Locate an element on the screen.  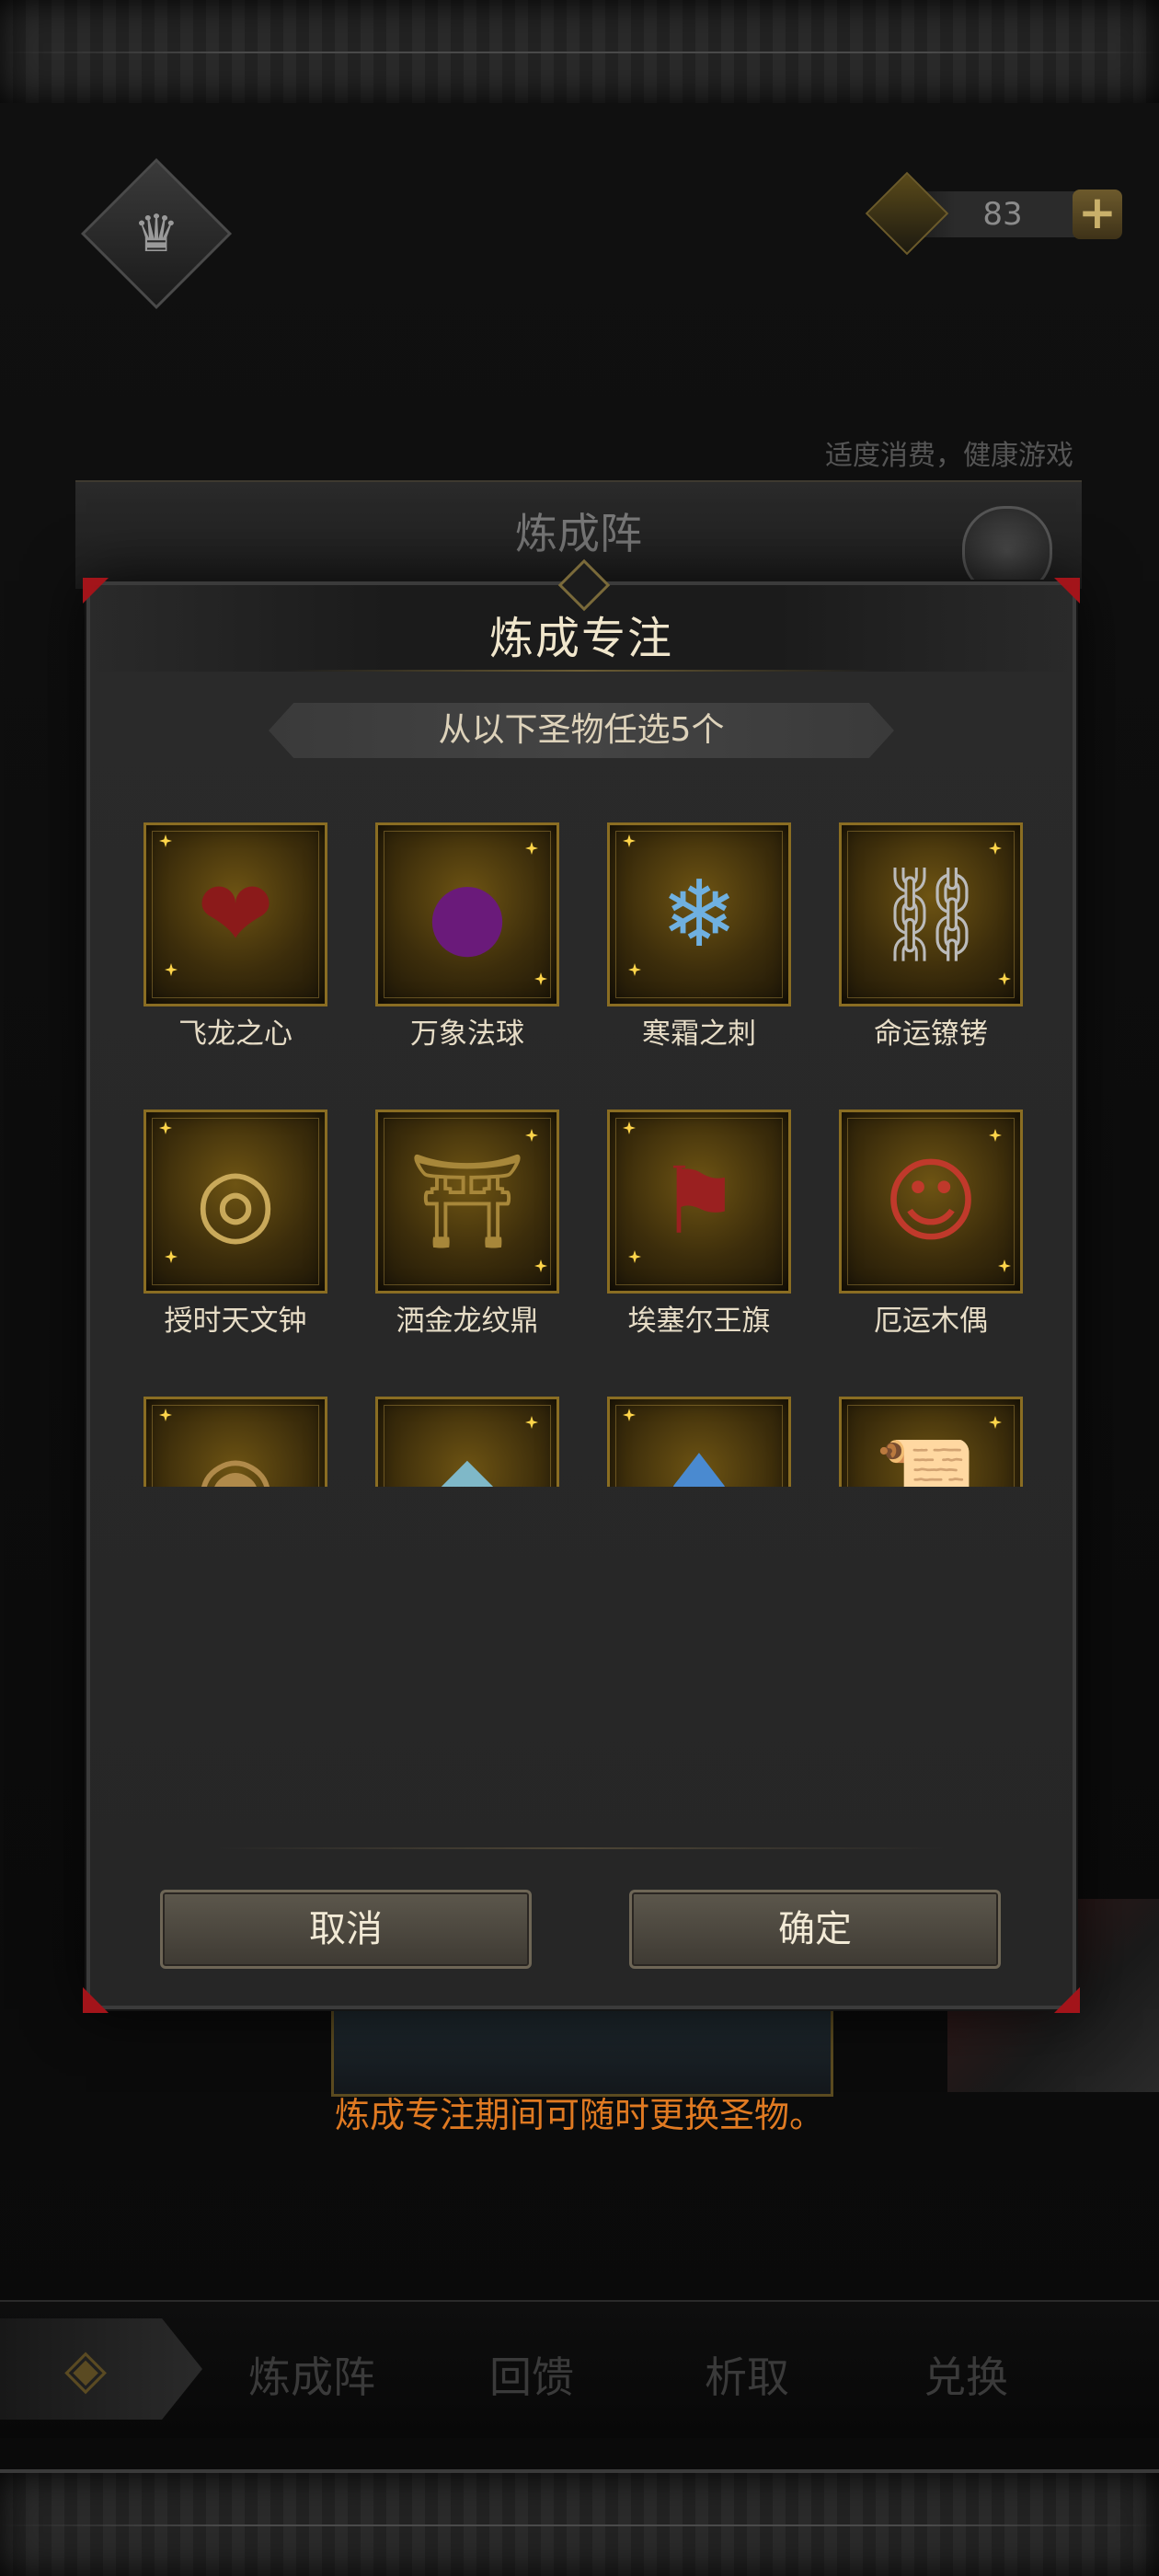
nav-logo: ◈ is located at coordinates (101, 2369).